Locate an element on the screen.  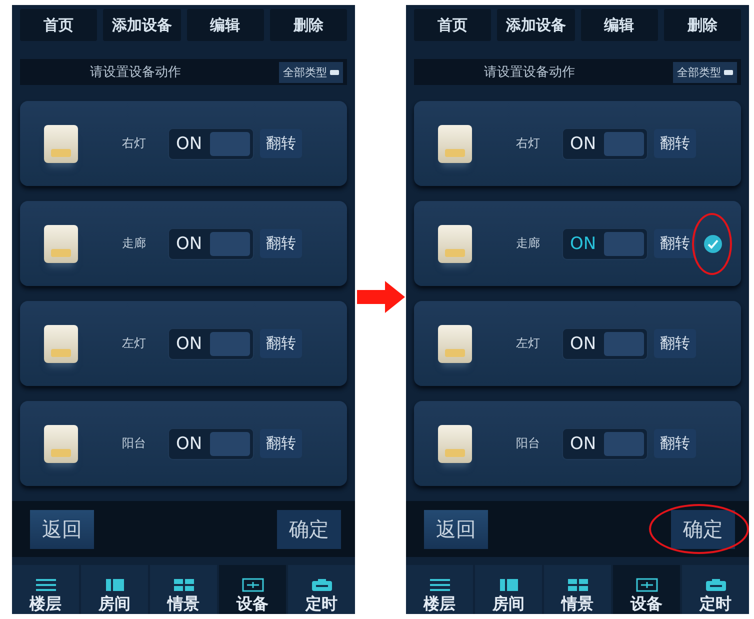
right-arrow-icon is located at coordinates (380, 297).